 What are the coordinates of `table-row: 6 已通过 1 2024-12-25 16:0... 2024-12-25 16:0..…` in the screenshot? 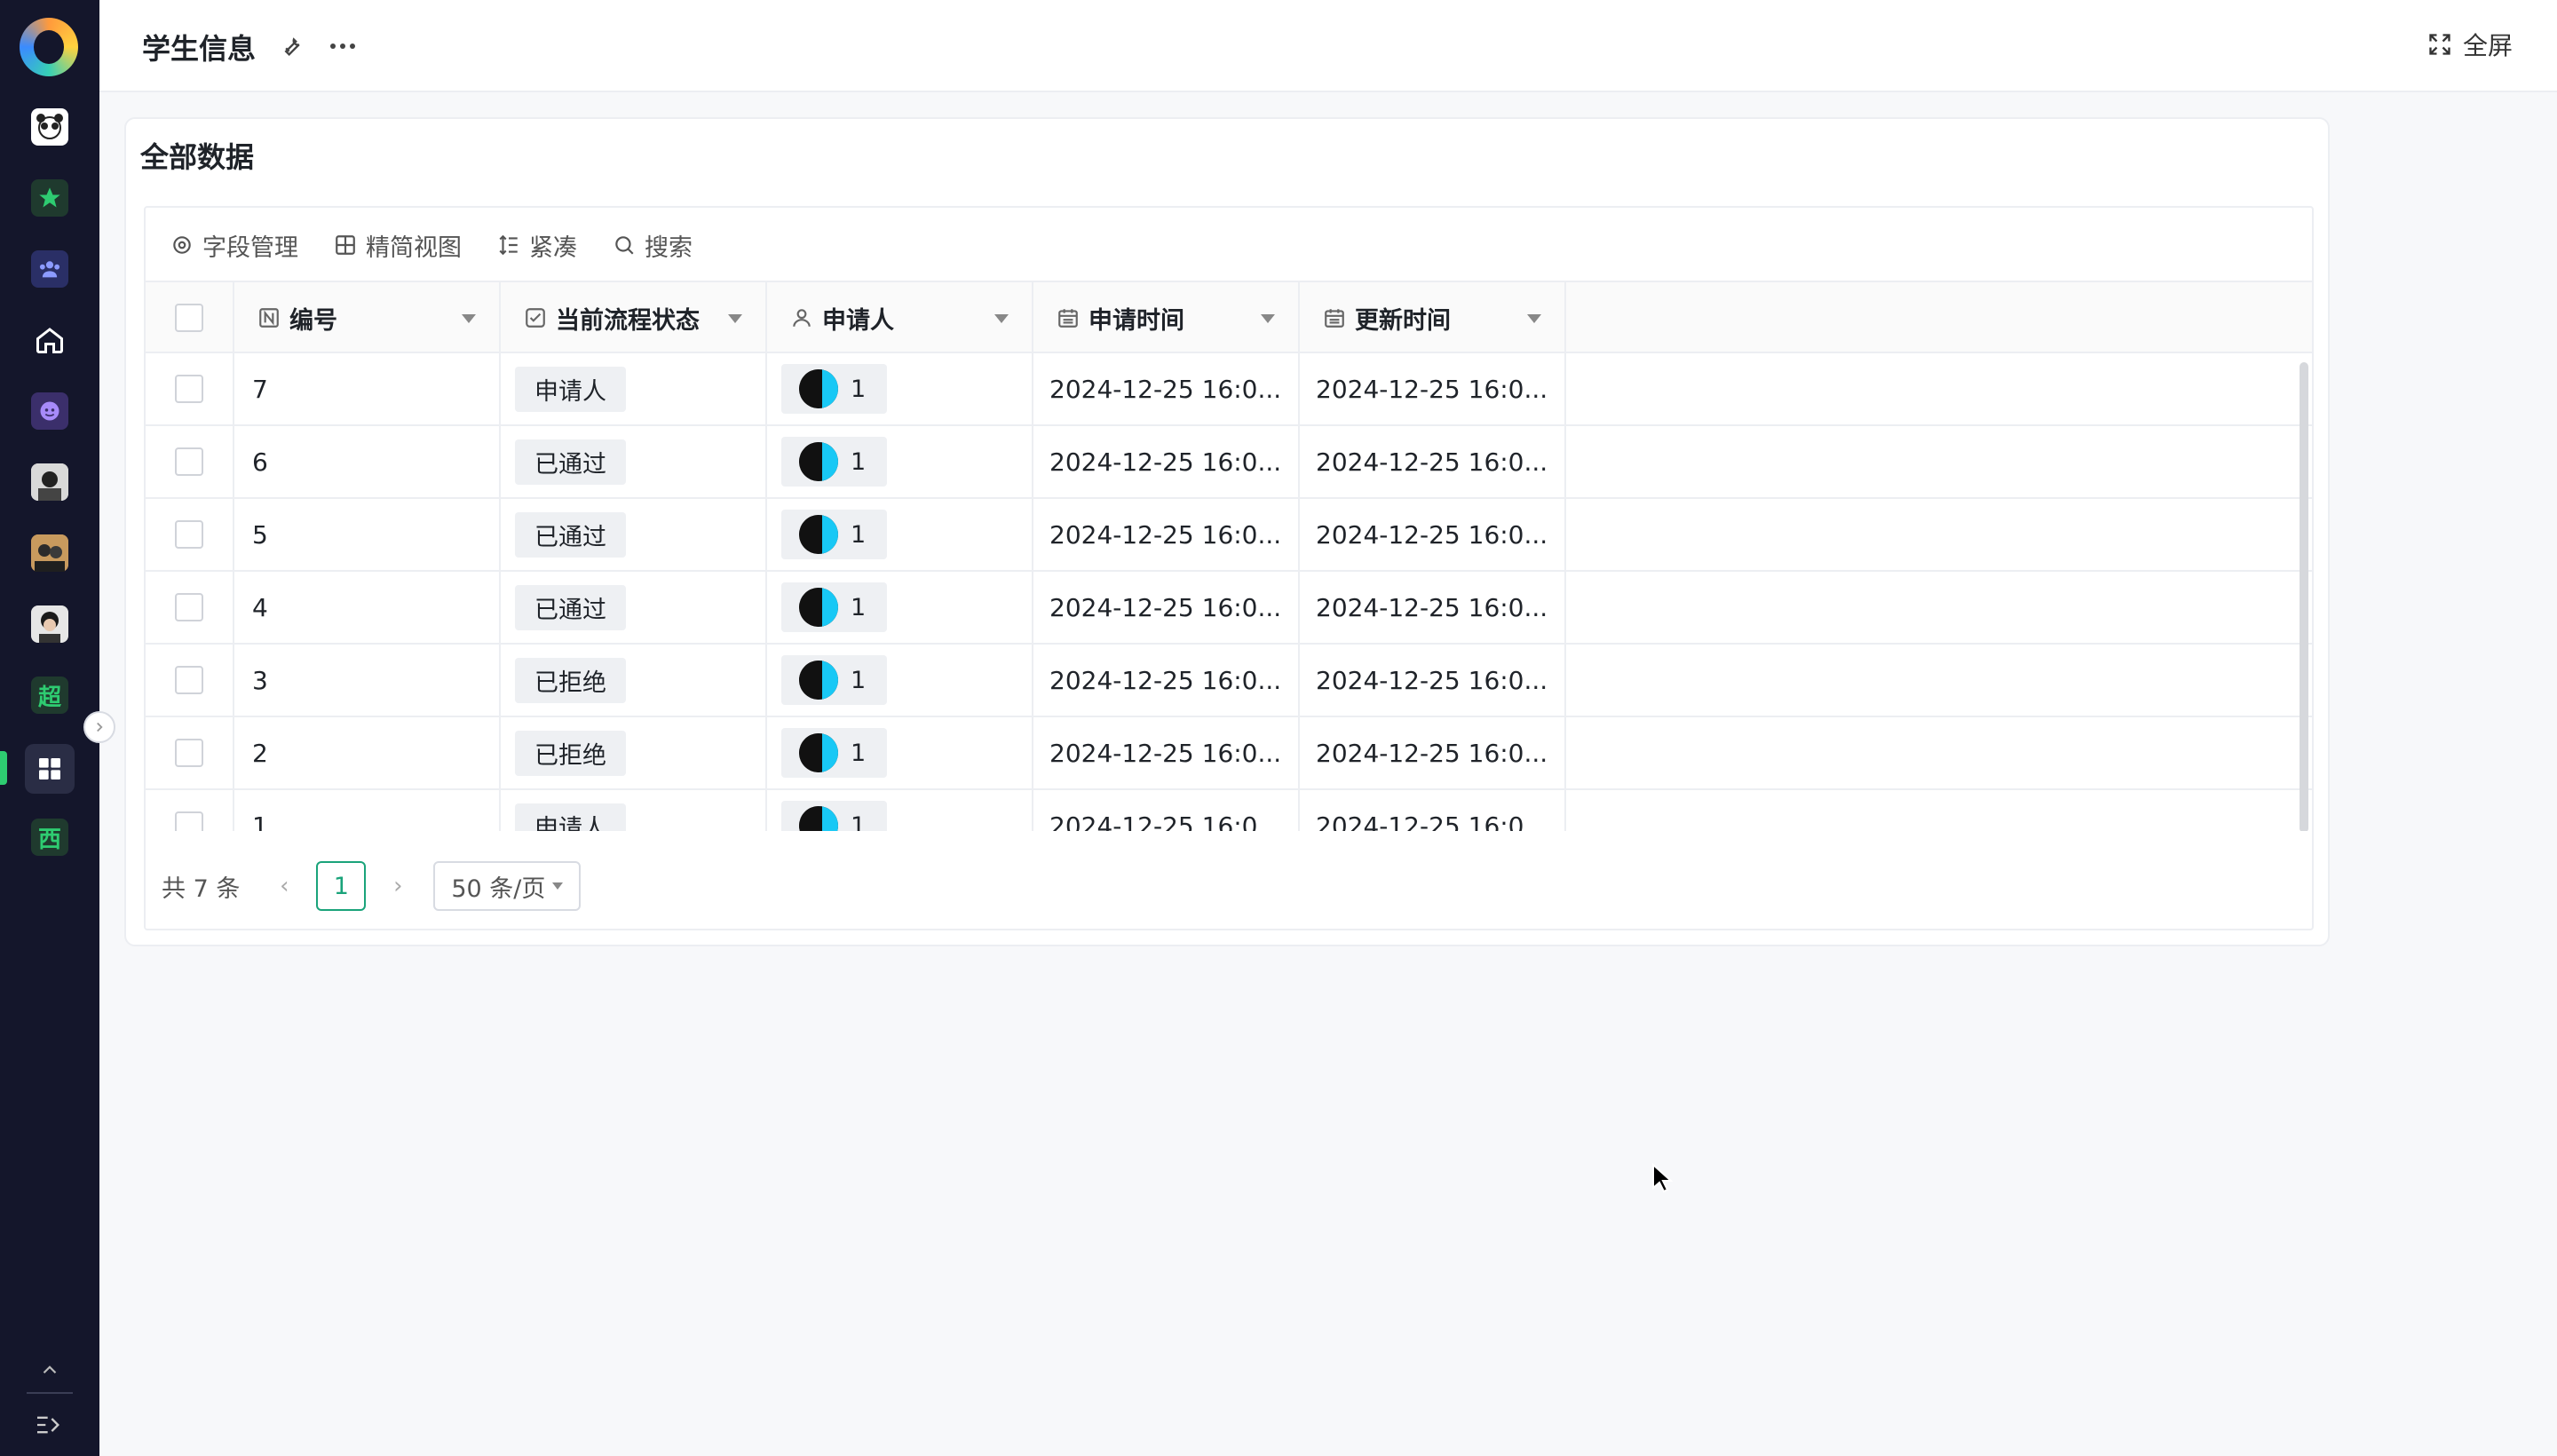 It's located at (1229, 462).